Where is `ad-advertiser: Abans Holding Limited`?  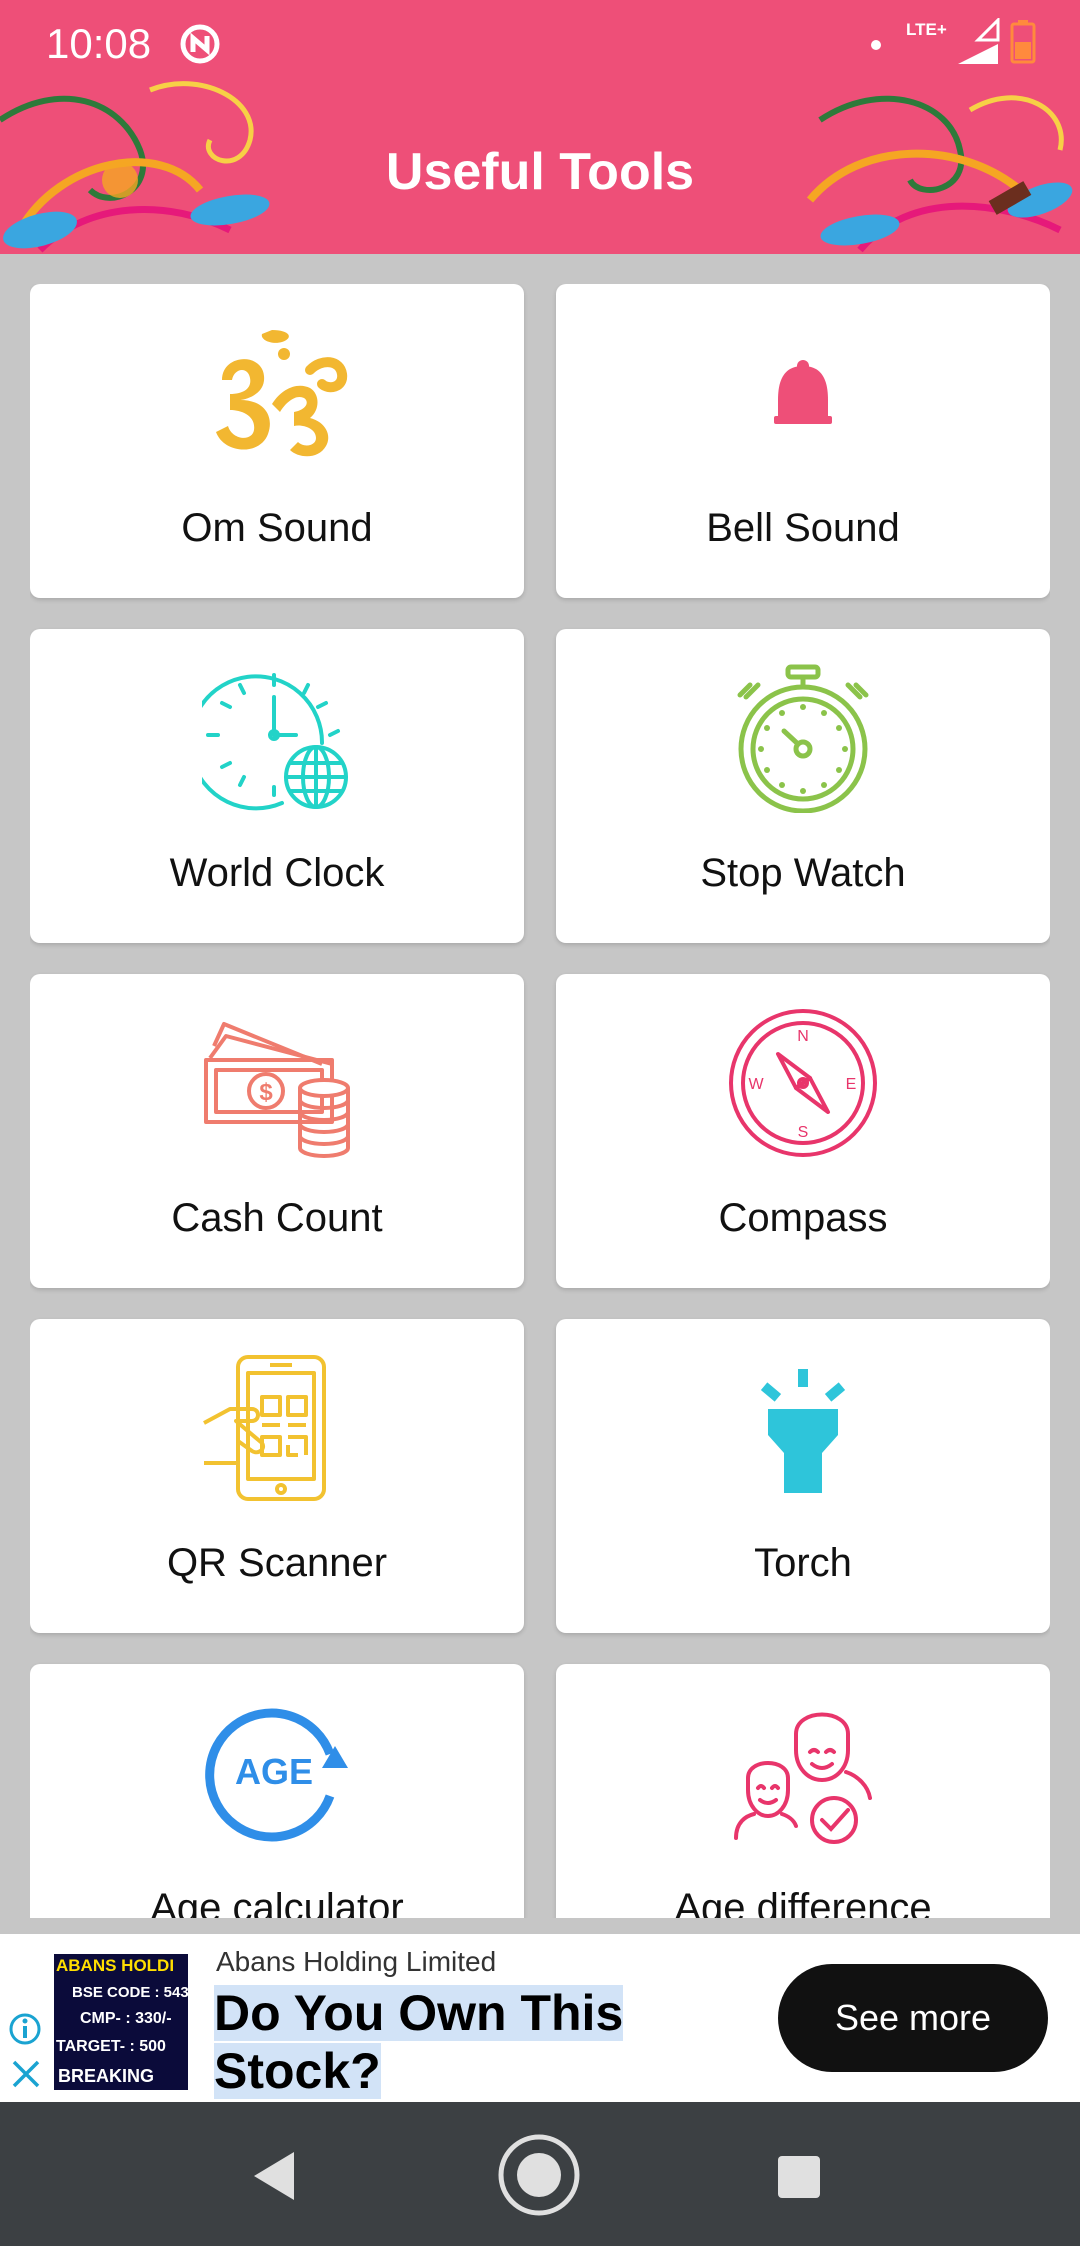
ad-advertiser: Abans Holding Limited is located at coordinates (356, 1961).